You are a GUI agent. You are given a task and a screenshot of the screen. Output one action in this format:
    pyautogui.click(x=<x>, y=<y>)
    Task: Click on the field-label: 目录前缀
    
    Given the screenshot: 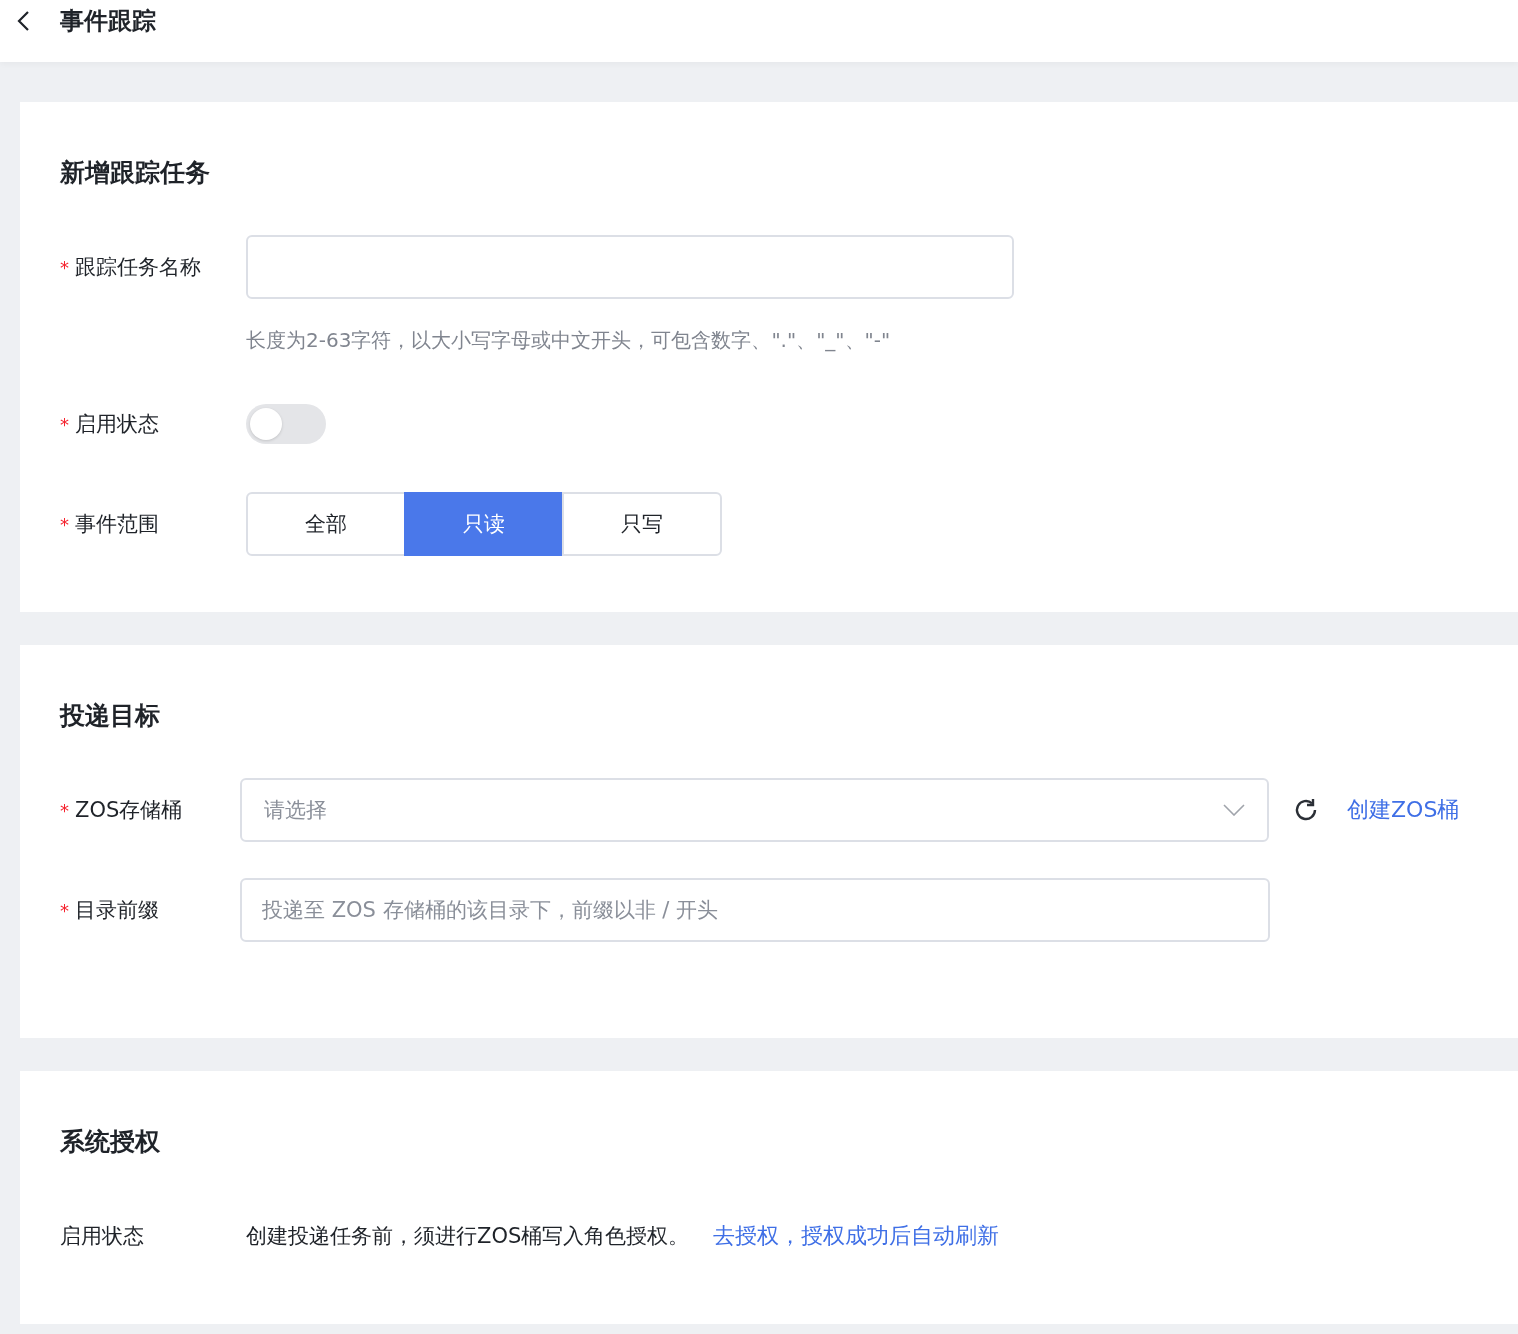 What is the action you would take?
    pyautogui.click(x=117, y=910)
    